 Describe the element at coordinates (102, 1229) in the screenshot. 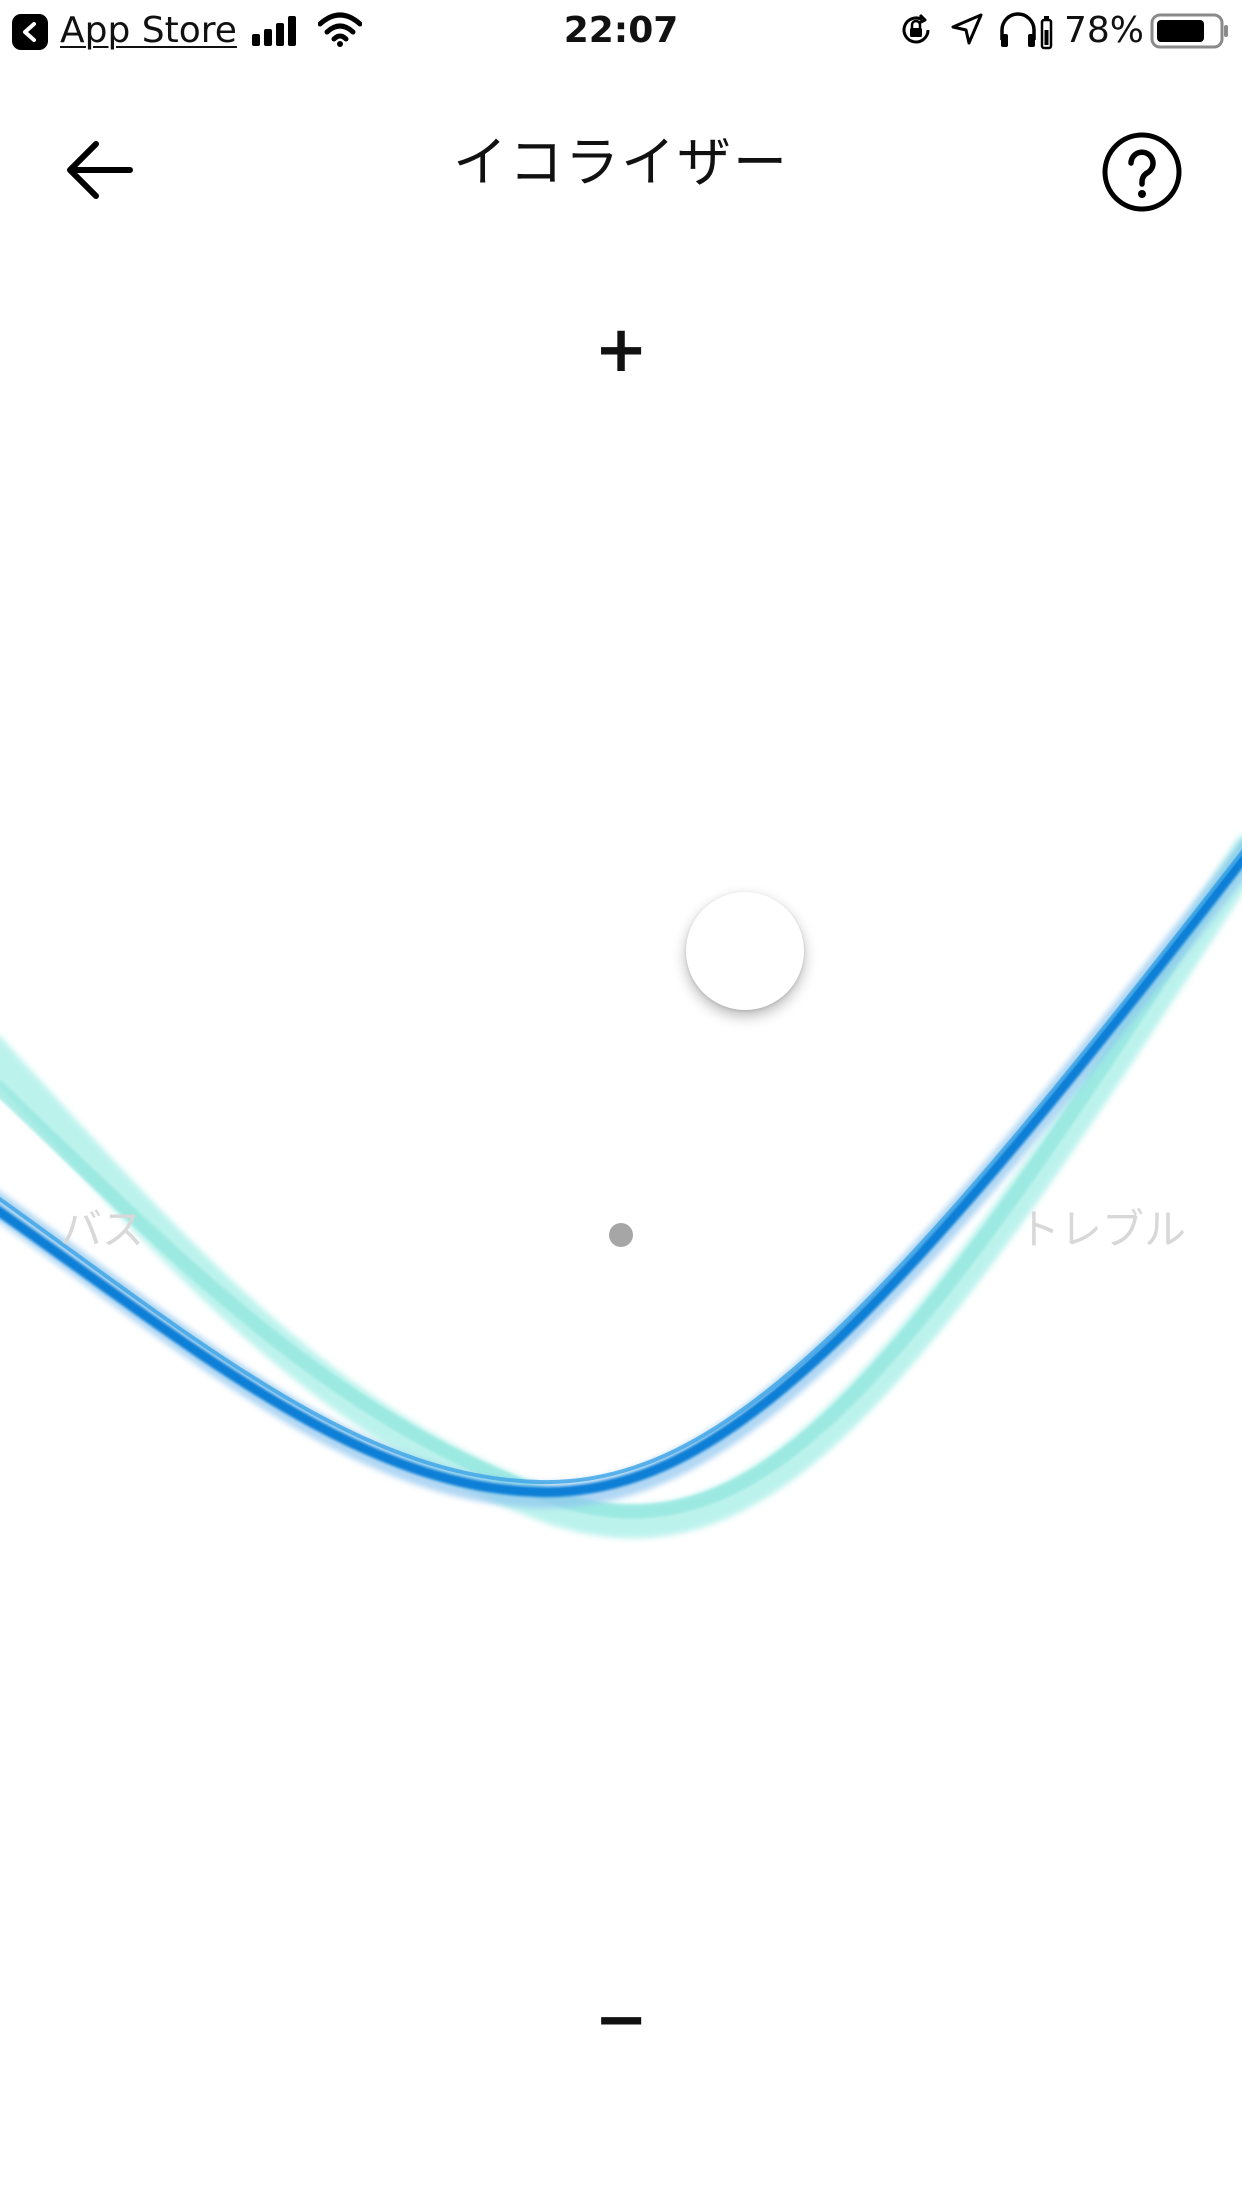

I see `bass-label: バス` at that location.